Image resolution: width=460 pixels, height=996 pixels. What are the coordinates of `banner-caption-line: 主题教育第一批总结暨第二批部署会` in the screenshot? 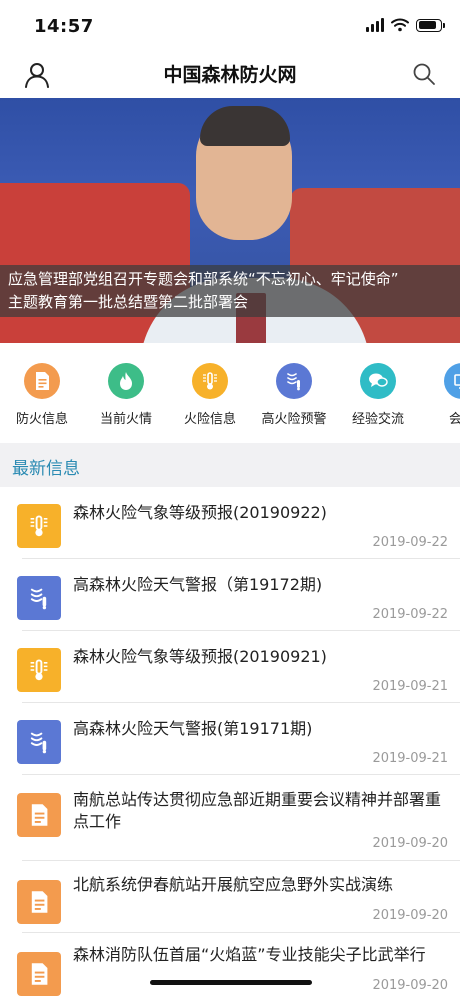 It's located at (128, 302).